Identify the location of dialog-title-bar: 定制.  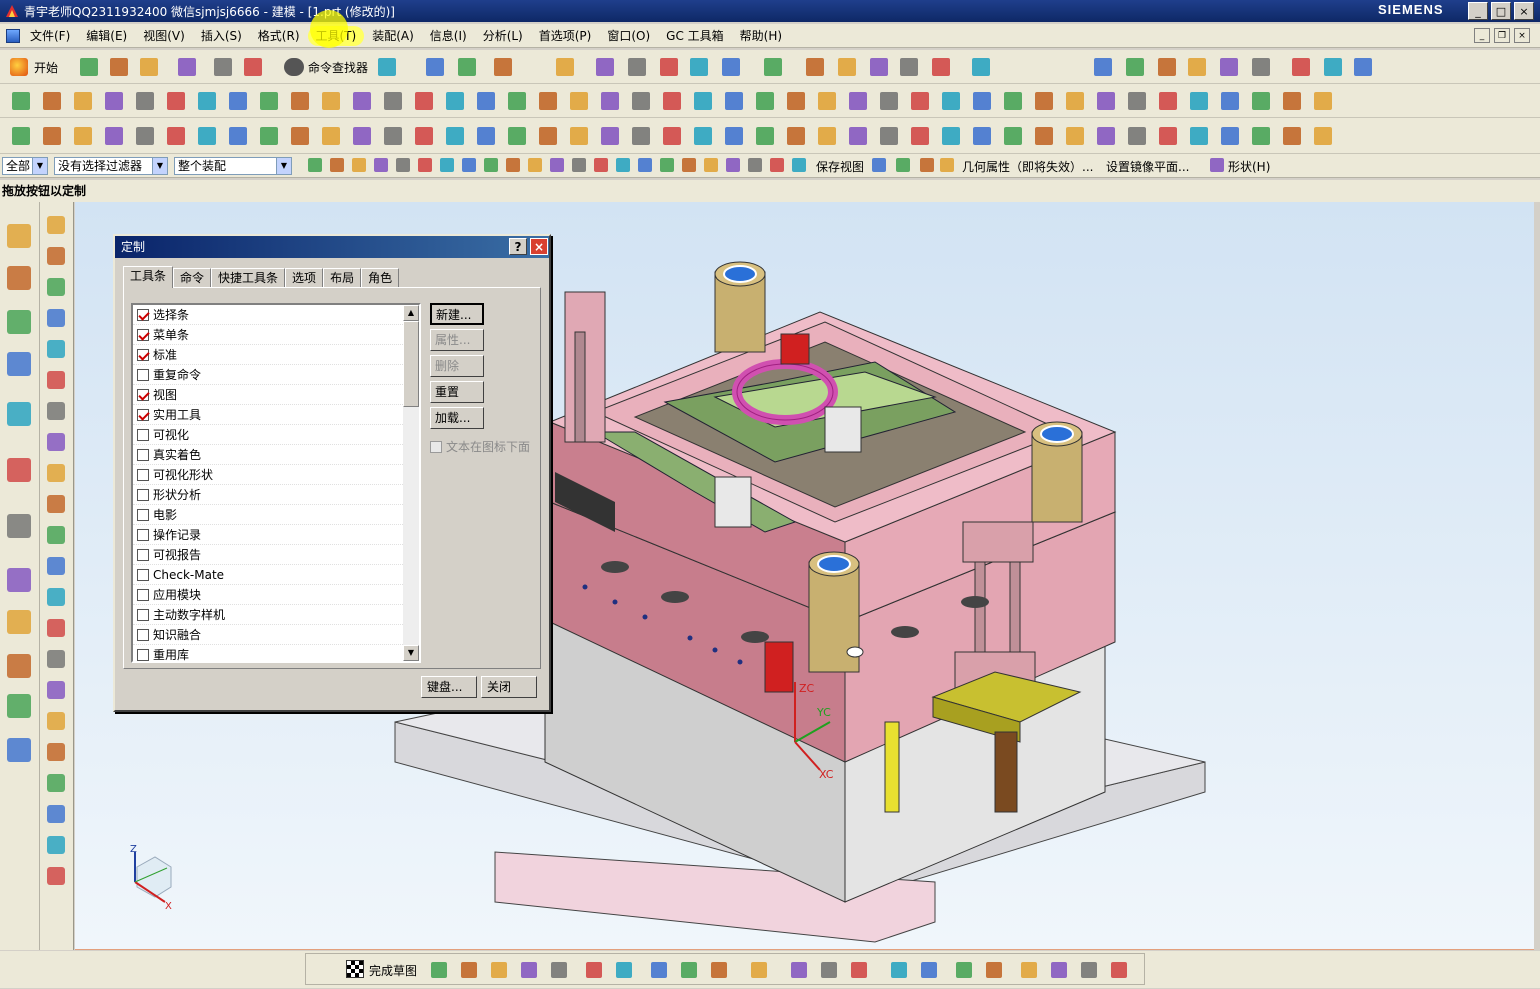
(332, 247).